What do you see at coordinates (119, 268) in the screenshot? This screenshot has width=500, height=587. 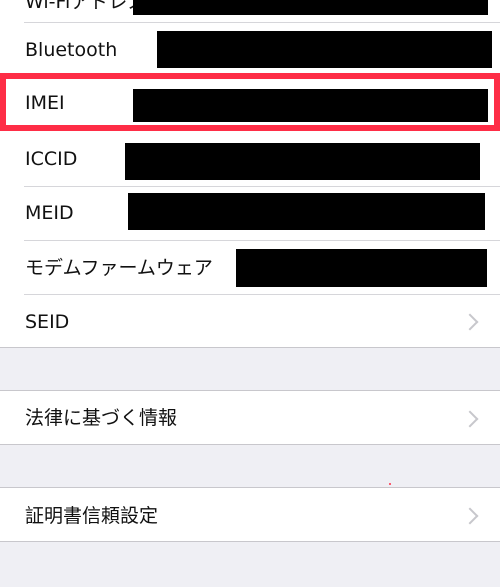 I see `row-label-modem-firmware: モデムファームウェア` at bounding box center [119, 268].